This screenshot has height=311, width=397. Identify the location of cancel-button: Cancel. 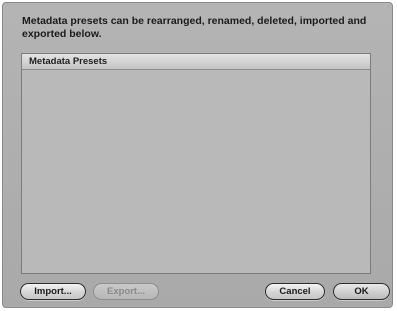
(295, 291).